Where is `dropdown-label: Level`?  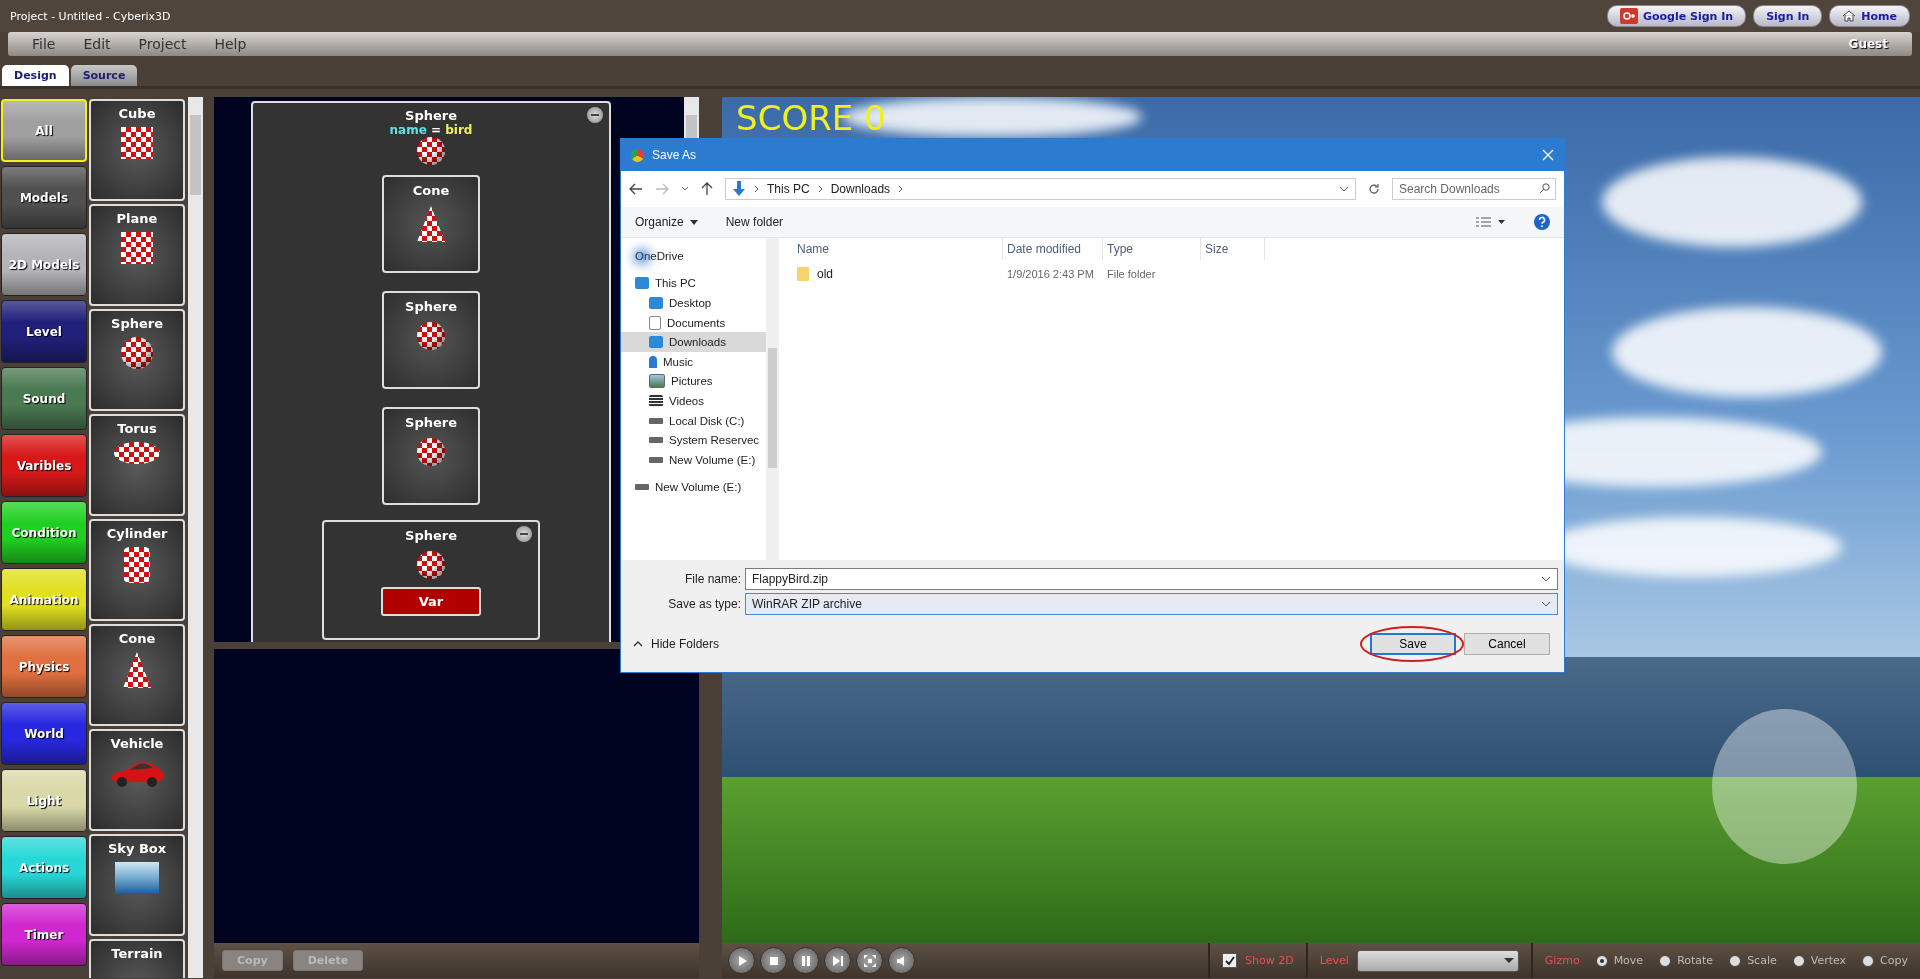
dropdown-label: Level is located at coordinates (1334, 960).